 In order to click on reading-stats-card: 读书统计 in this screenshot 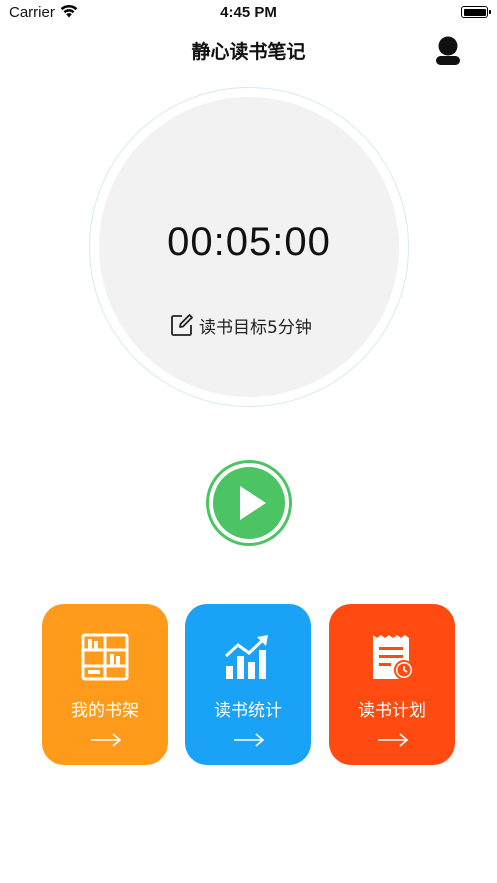, I will do `click(248, 684)`.